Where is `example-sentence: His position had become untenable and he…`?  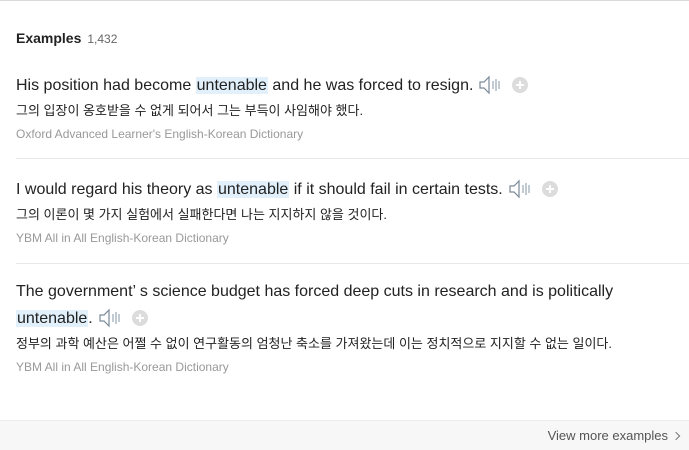
example-sentence: His position had become untenable and he… is located at coordinates (340, 85).